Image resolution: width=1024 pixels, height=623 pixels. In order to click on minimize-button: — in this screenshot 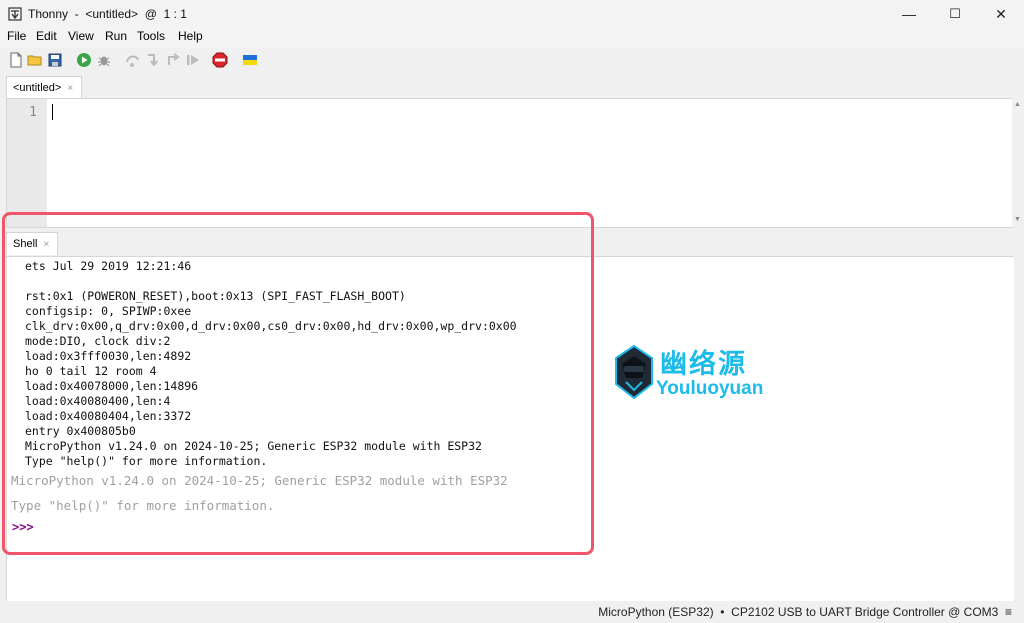, I will do `click(909, 14)`.